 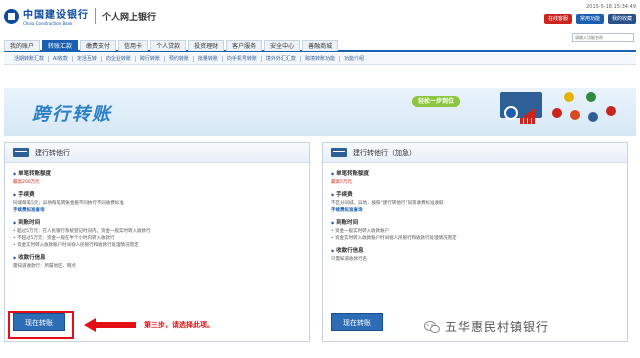 What do you see at coordinates (48, 23) in the screenshot?
I see `bank-name-en: China Construction Bank` at bounding box center [48, 23].